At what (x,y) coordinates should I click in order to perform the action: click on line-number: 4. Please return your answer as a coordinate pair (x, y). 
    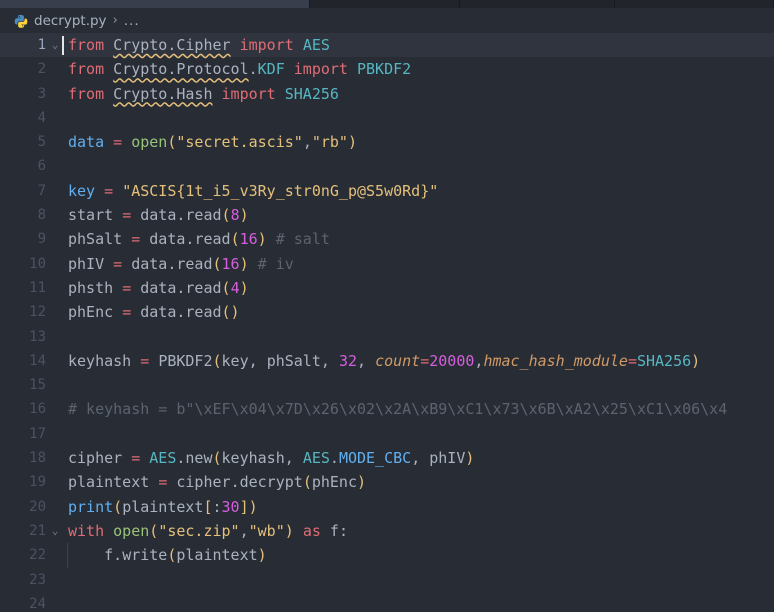
    Looking at the image, I should click on (41, 117).